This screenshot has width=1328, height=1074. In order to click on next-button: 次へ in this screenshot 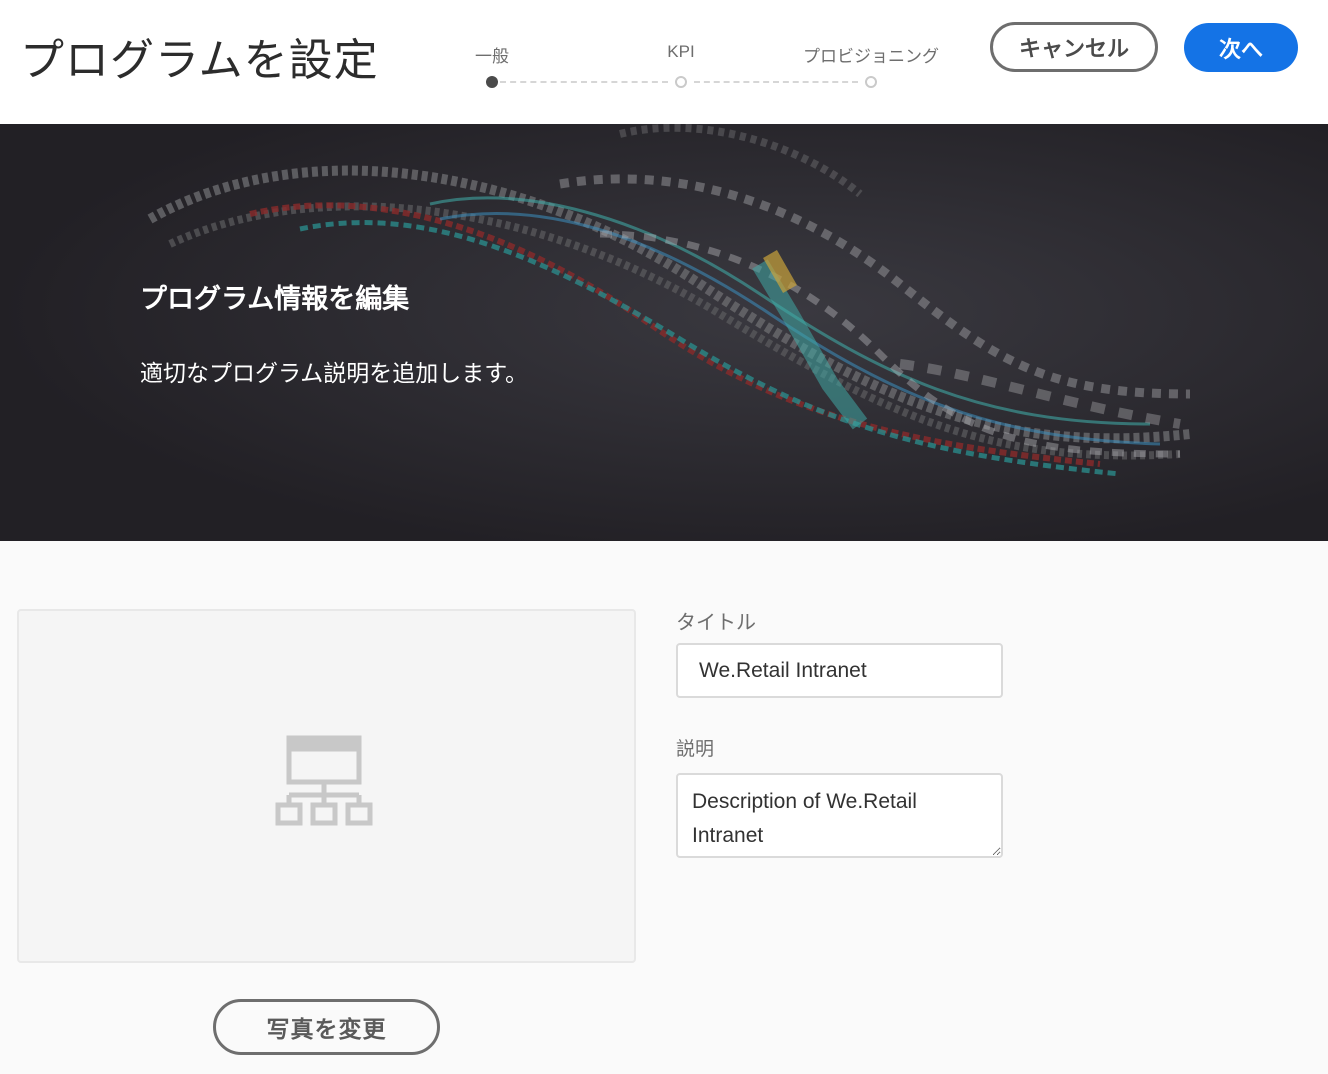, I will do `click(1241, 47)`.